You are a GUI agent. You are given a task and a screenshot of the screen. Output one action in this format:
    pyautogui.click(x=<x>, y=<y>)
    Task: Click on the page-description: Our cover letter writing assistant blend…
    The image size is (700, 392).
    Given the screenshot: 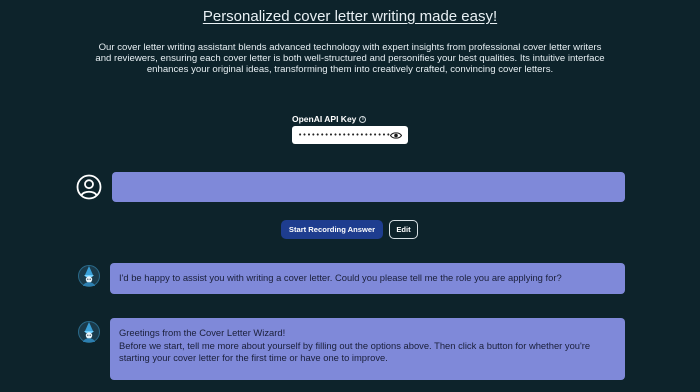 What is the action you would take?
    pyautogui.click(x=350, y=58)
    